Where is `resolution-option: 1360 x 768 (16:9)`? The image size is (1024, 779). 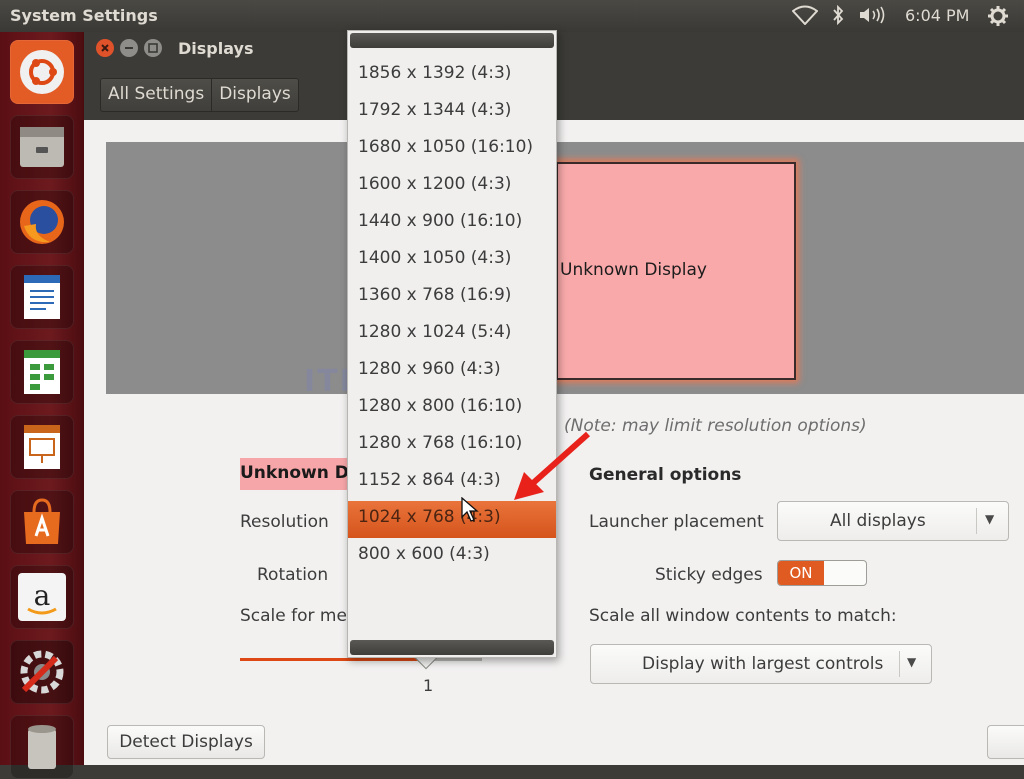 resolution-option: 1360 x 768 (16:9) is located at coordinates (452, 297).